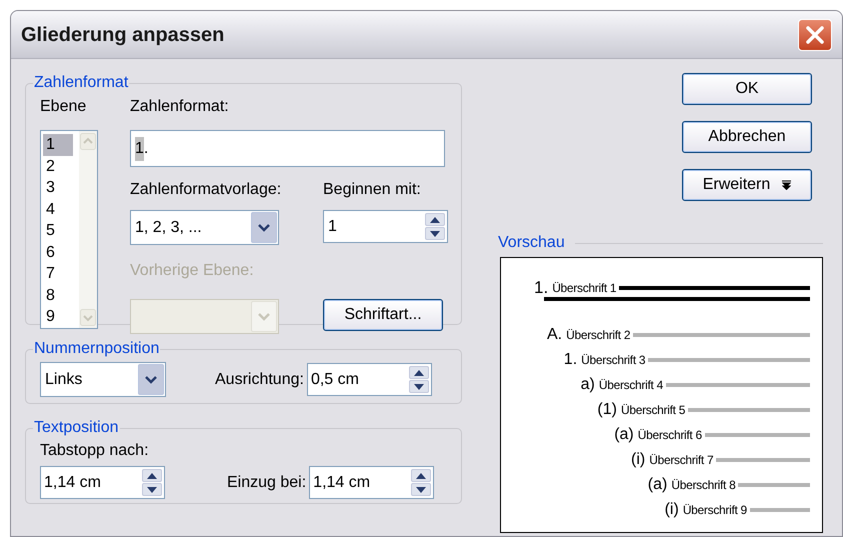 This screenshot has height=537, width=843. I want to click on tab-stop-spinbox: 1,14 cm, so click(102, 482).